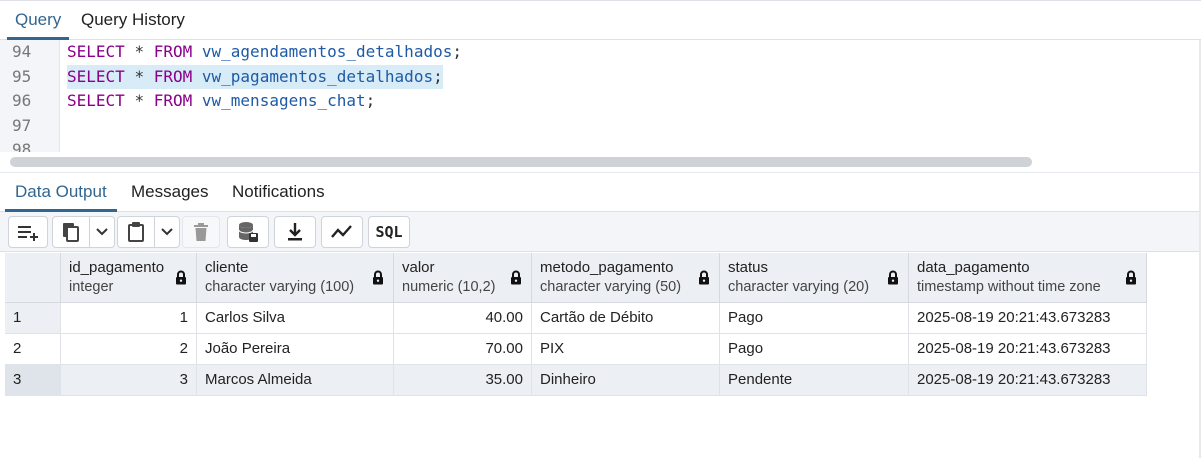 This screenshot has width=1201, height=458. I want to click on row-number-header, so click(33, 278).